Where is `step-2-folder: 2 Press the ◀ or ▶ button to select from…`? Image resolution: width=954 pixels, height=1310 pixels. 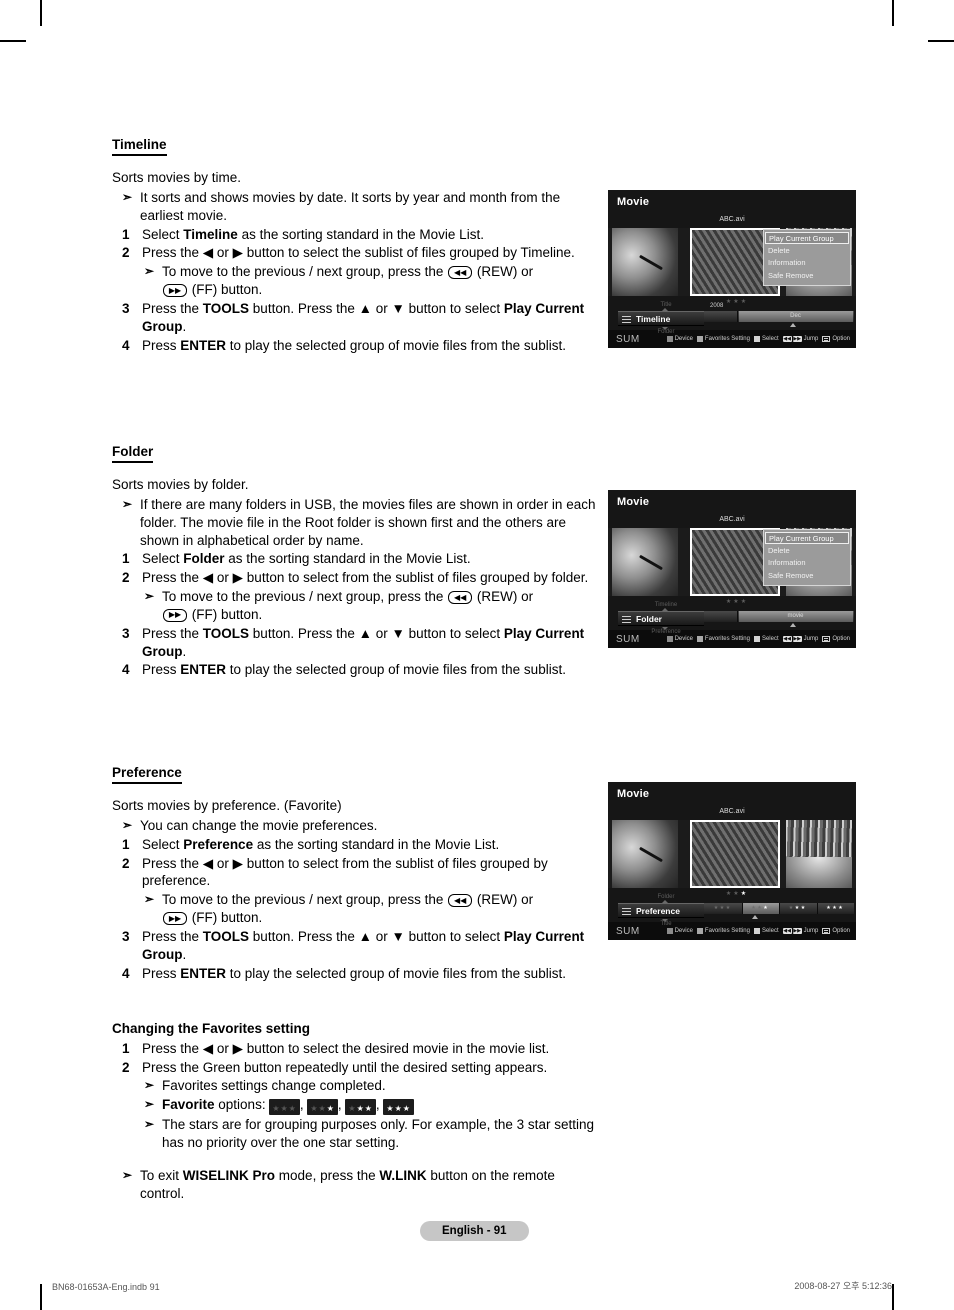
step-2-folder: 2 Press the ◀ or ▶ button to select from… is located at coordinates (357, 578).